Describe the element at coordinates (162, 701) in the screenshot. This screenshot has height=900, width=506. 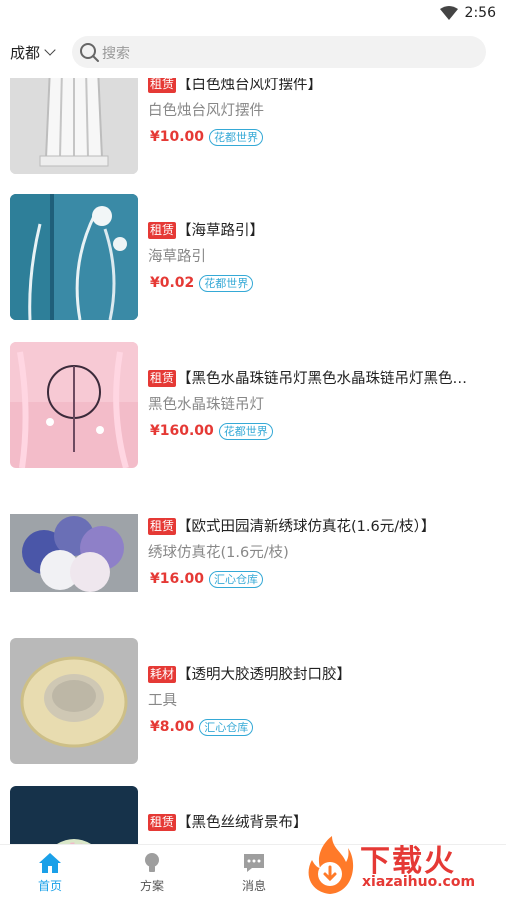
I see `product-subtitle: 工具` at that location.